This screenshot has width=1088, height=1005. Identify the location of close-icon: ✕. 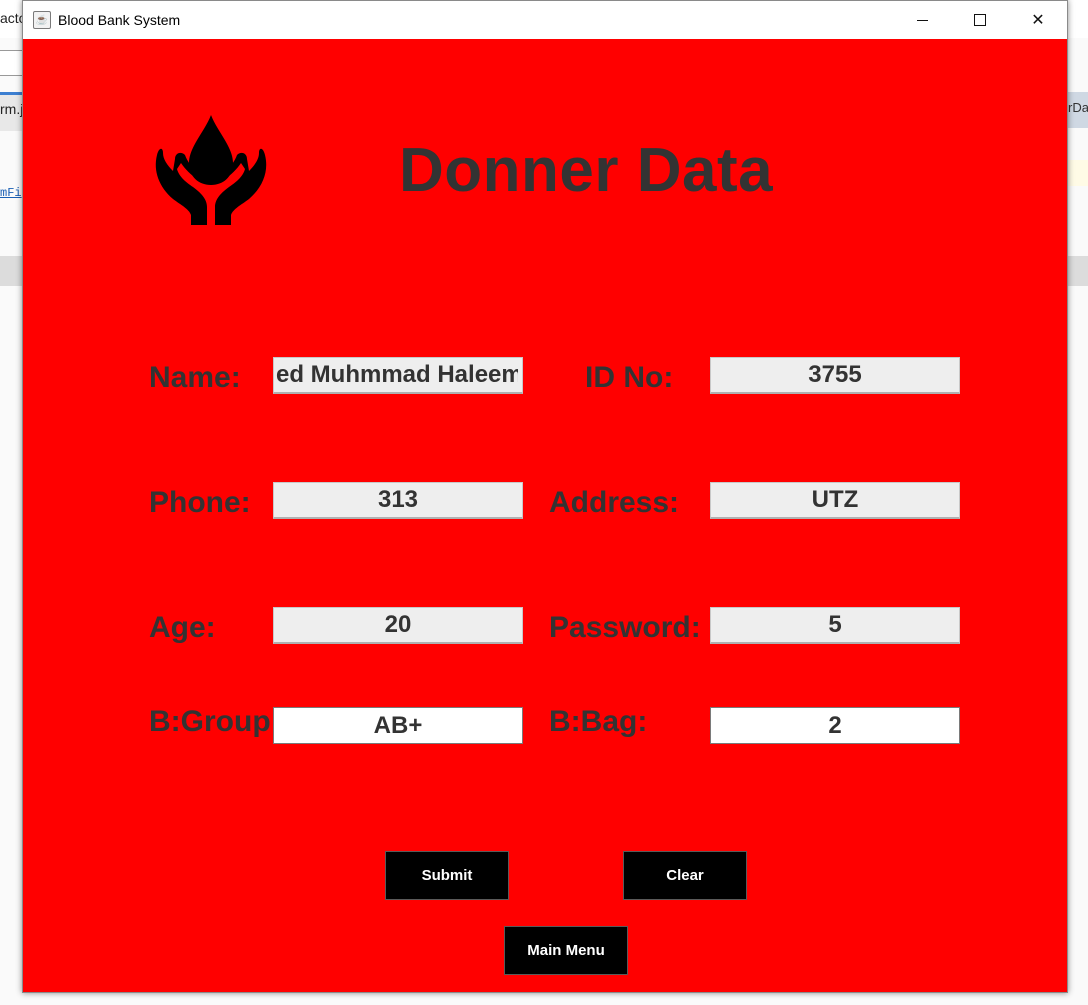
(1038, 20).